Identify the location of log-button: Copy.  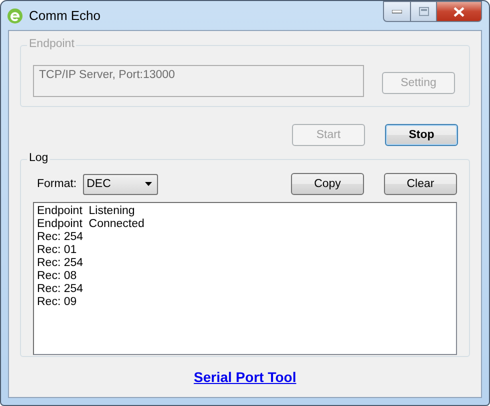
(327, 184).